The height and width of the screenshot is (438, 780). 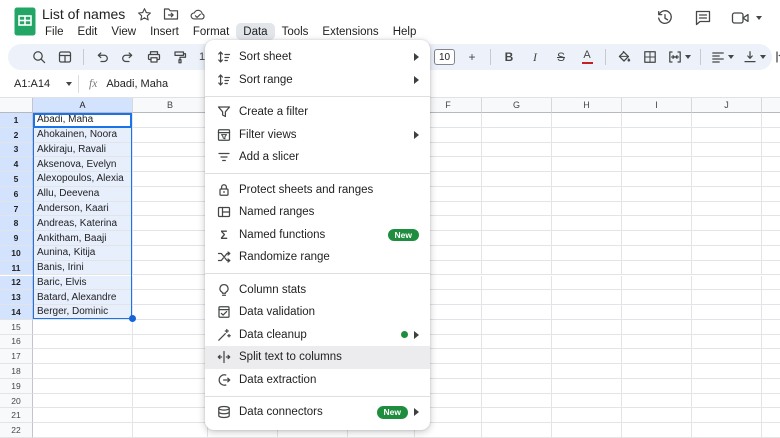 I want to click on cell-B8, so click(x=170, y=224).